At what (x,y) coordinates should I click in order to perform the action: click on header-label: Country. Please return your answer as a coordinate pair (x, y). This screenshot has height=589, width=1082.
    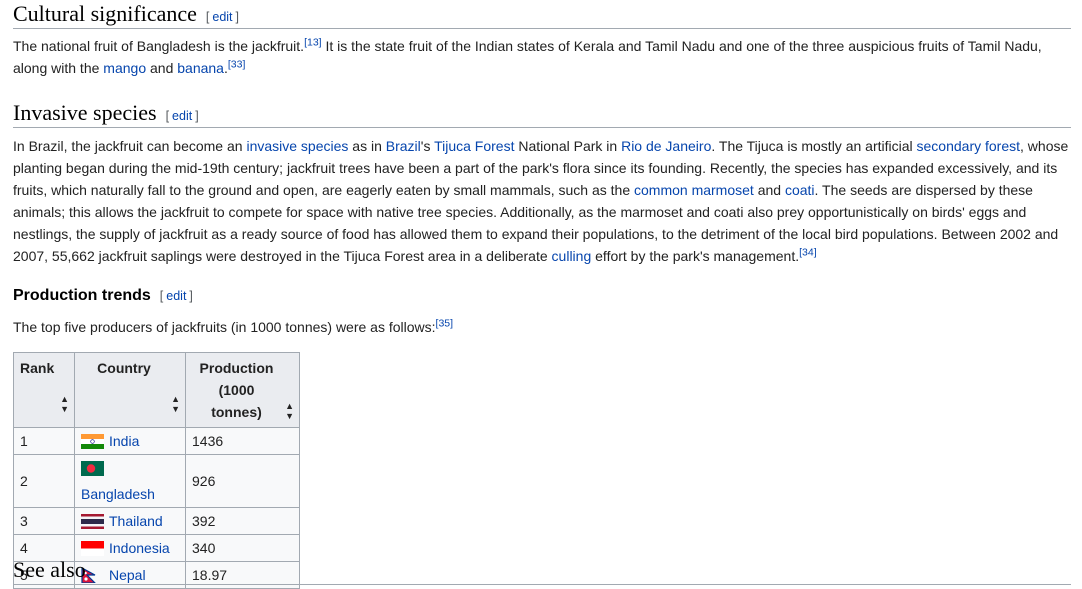
    Looking at the image, I should click on (124, 368).